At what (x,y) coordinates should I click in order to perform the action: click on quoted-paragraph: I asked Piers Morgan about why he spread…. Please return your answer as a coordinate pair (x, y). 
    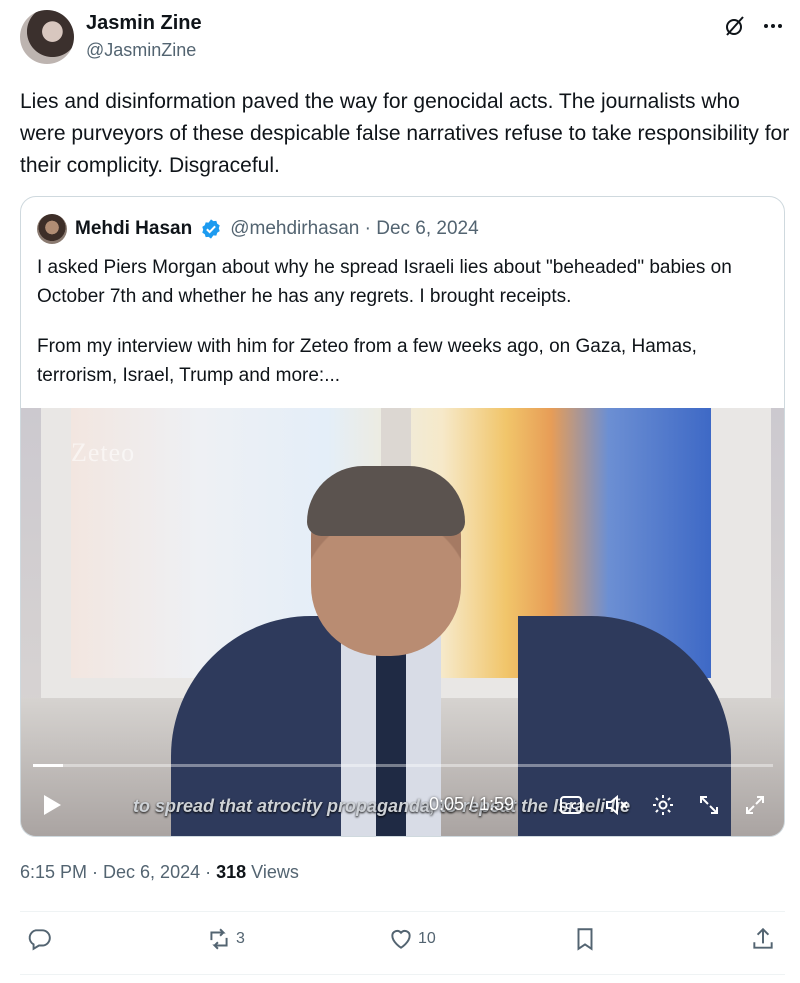
    Looking at the image, I should click on (384, 282).